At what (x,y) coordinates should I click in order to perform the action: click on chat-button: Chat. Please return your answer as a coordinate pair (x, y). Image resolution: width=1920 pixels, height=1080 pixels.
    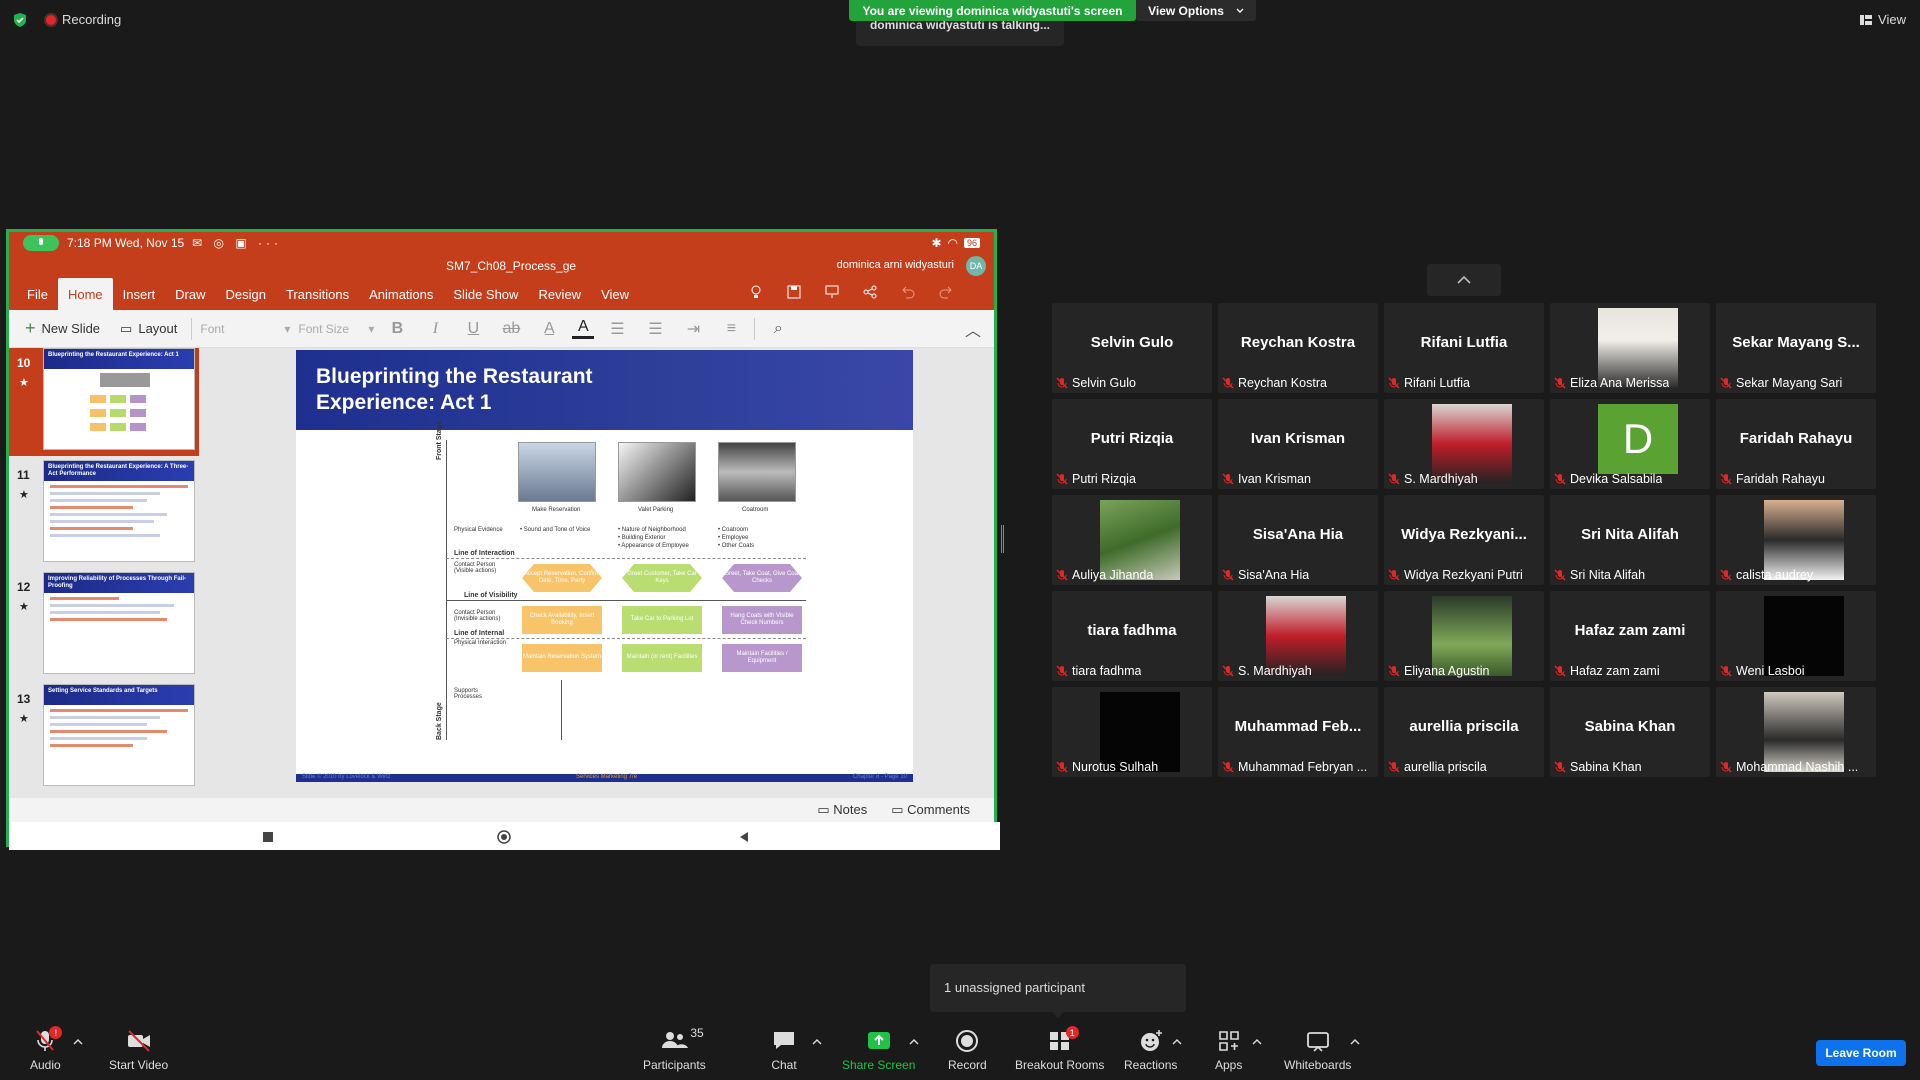
    Looking at the image, I should click on (784, 1050).